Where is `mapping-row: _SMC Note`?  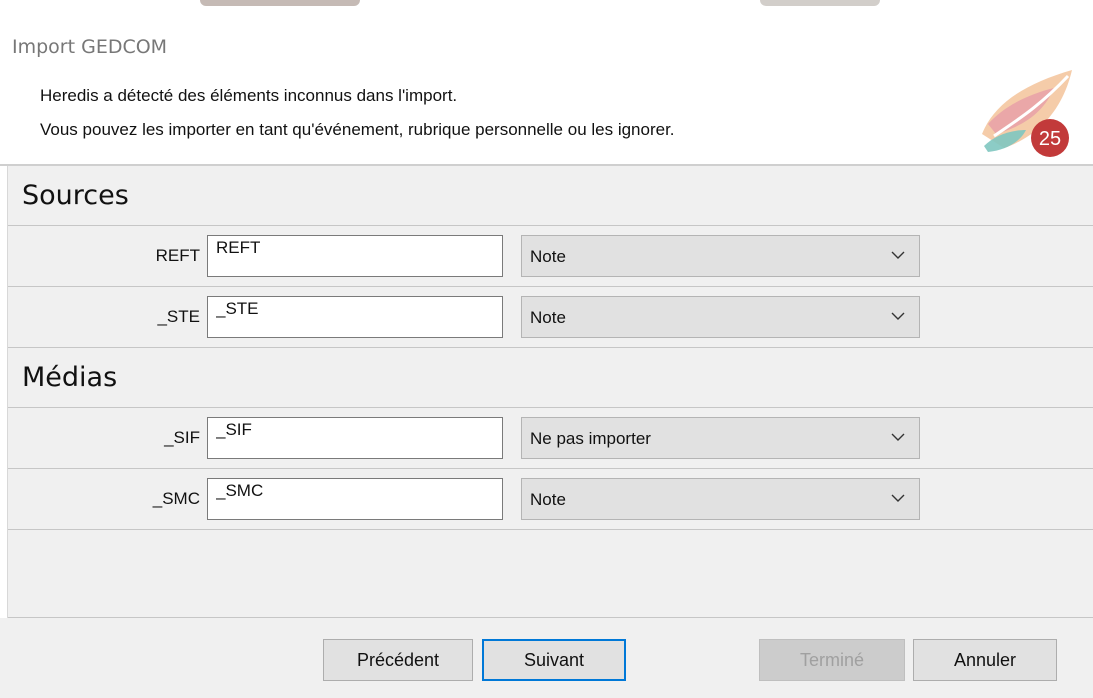 mapping-row: _SMC Note is located at coordinates (550, 499).